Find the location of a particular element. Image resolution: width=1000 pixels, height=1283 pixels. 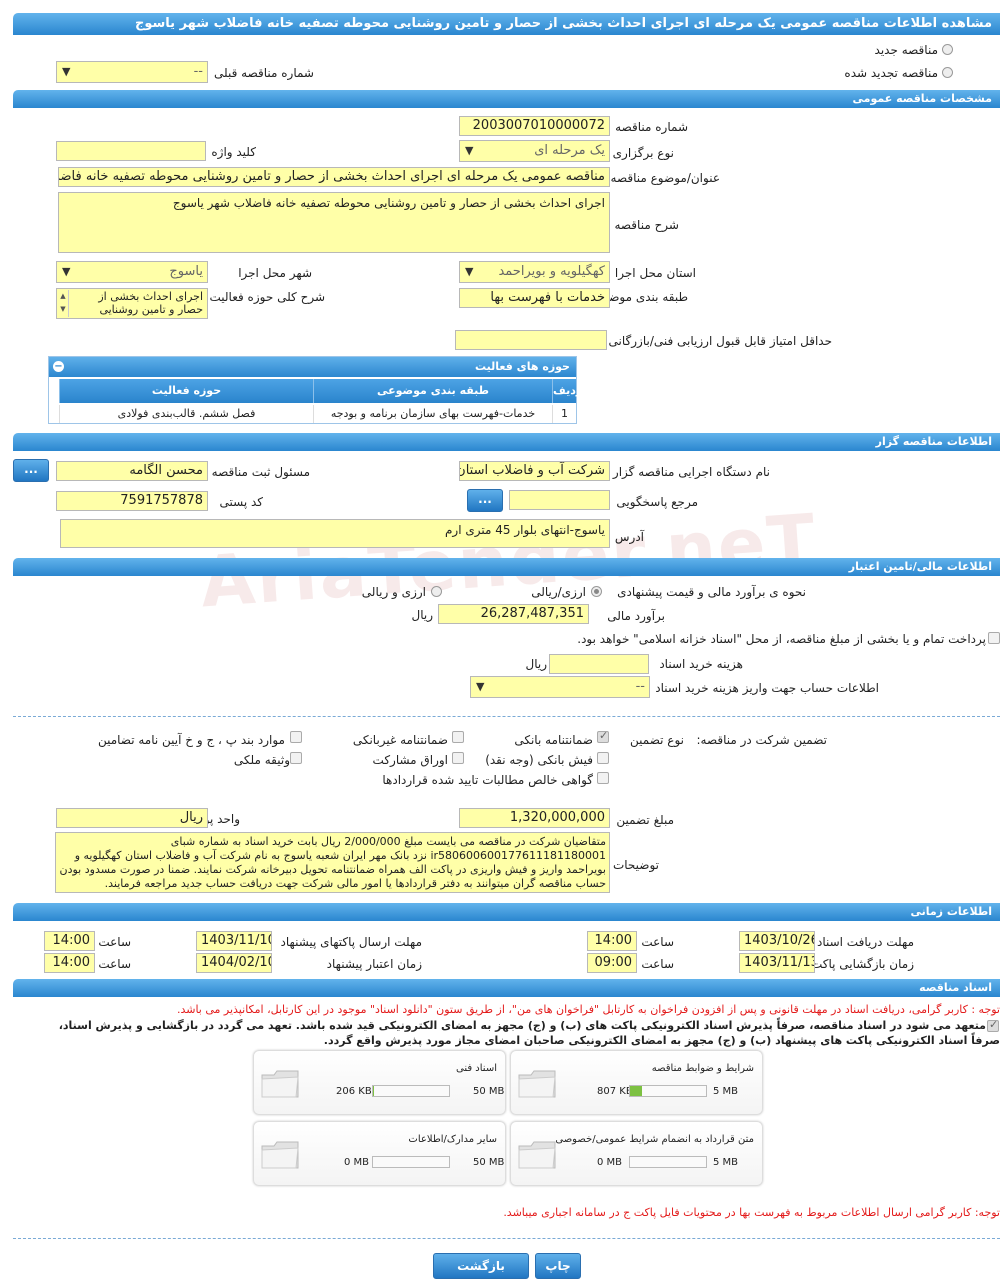

file-card-conditions: شرایط و ضوابط مناقصه 807 KB 5 MB is located at coordinates (636, 1082).